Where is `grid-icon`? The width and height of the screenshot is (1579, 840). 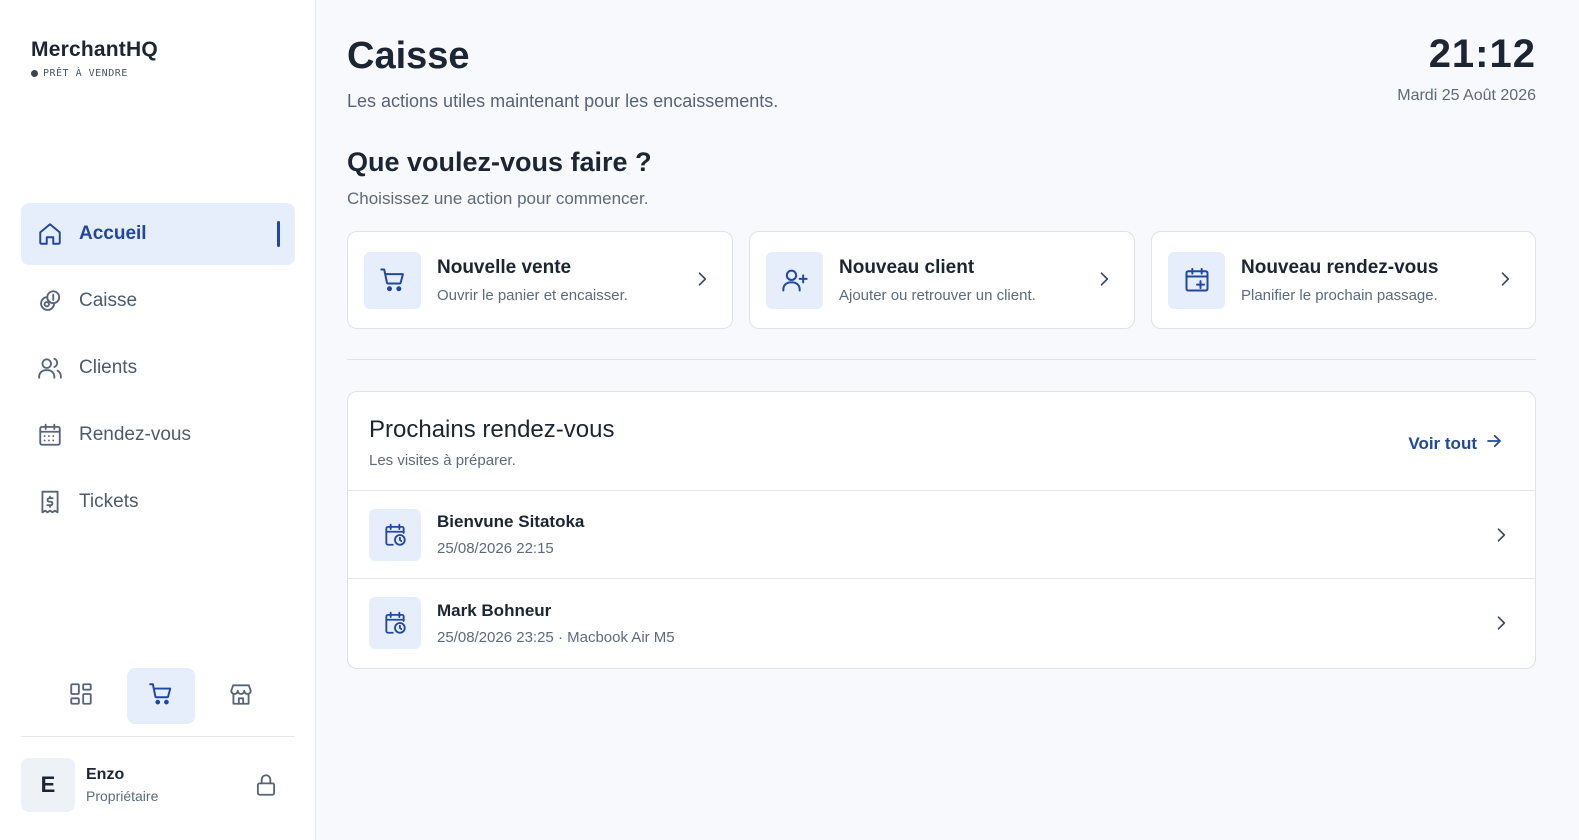
grid-icon is located at coordinates (81, 696).